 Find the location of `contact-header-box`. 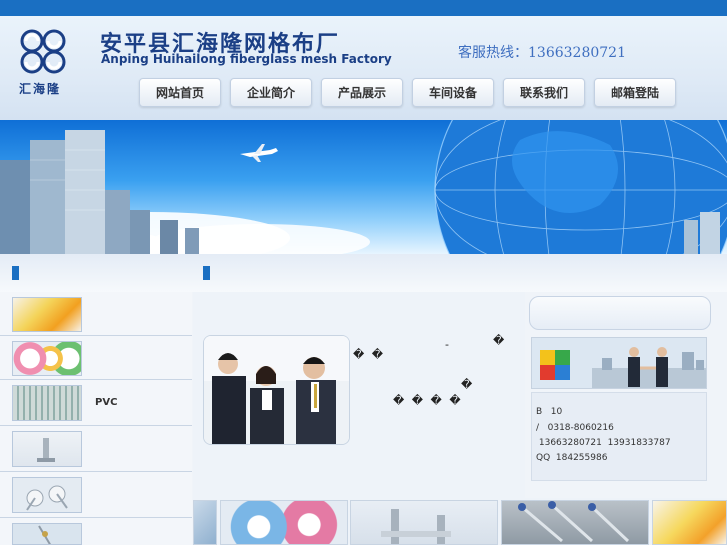

contact-header-box is located at coordinates (620, 313).